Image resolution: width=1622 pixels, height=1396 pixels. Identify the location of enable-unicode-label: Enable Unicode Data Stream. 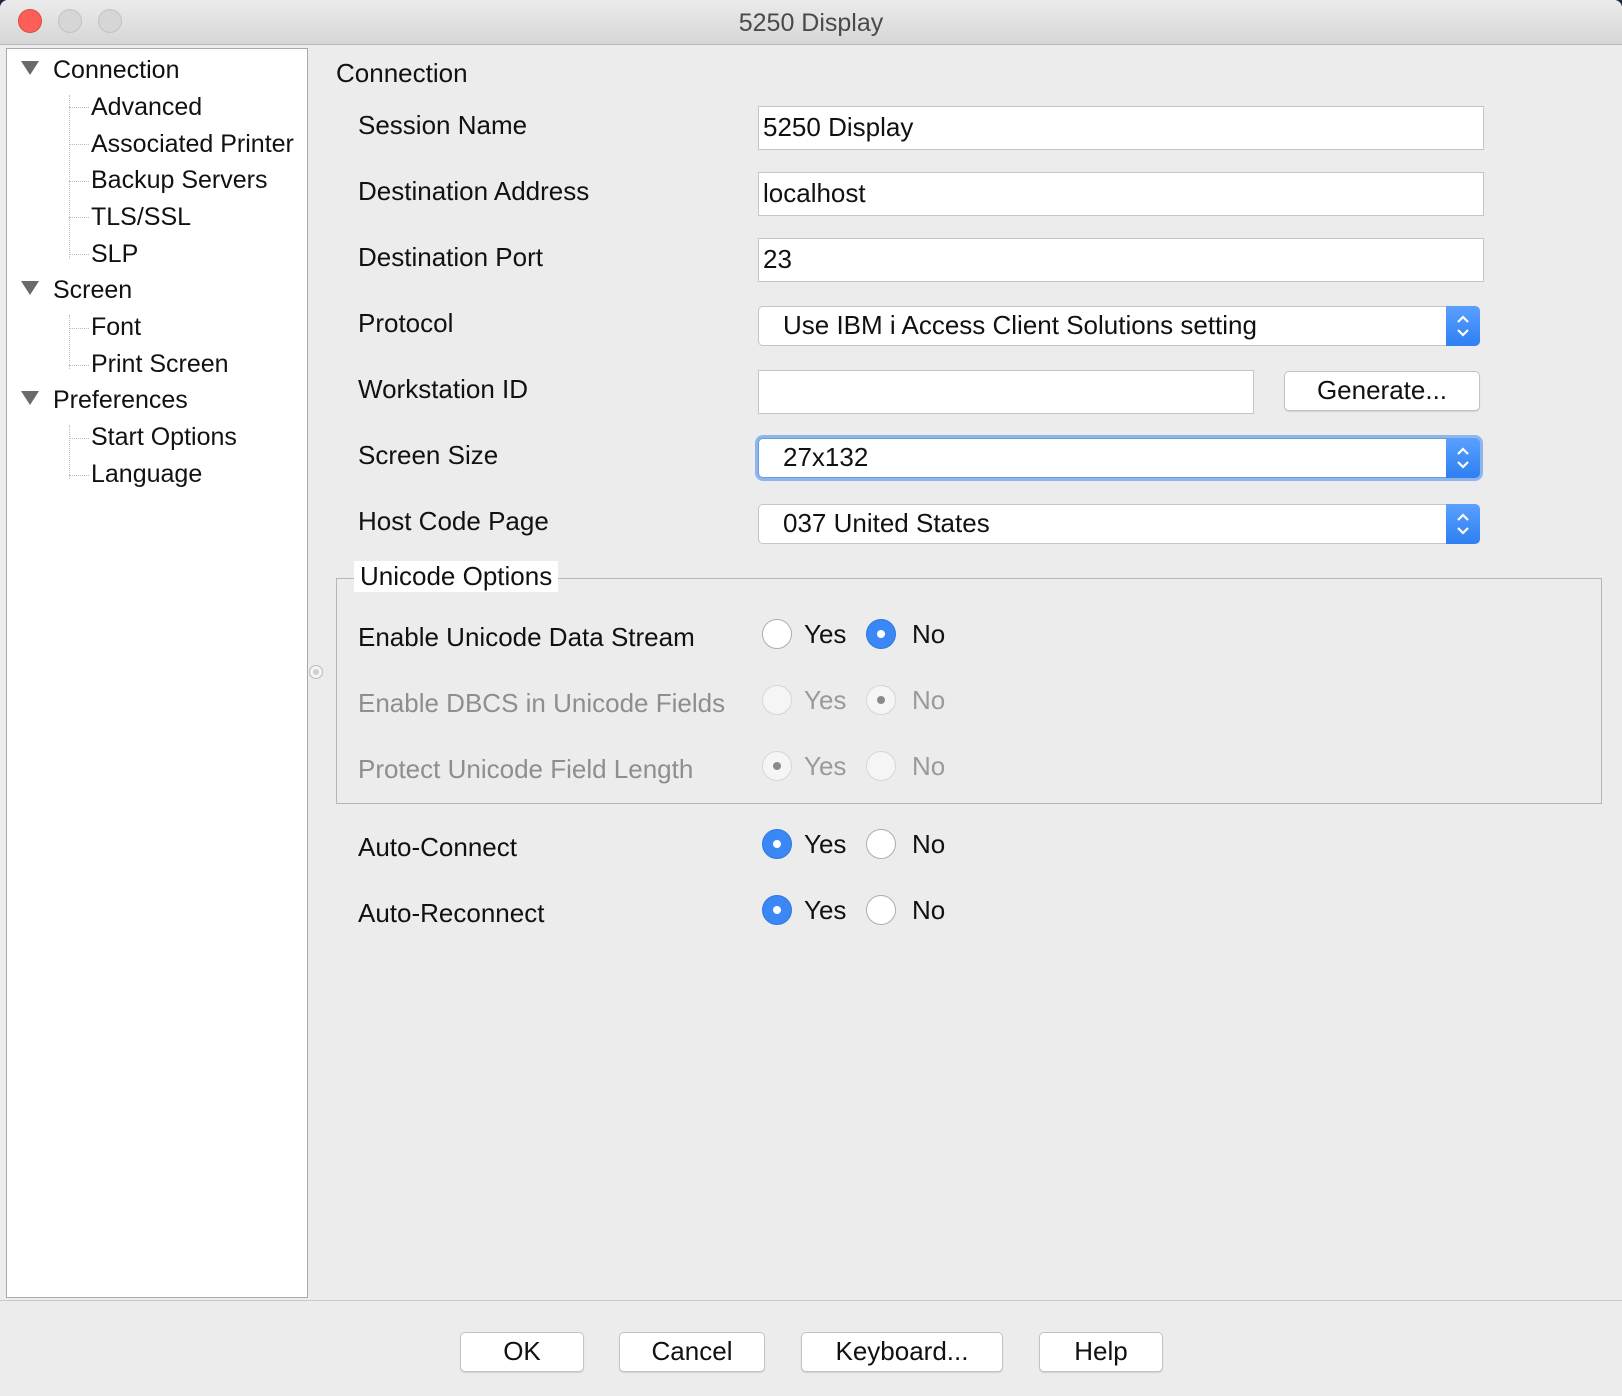
(526, 637).